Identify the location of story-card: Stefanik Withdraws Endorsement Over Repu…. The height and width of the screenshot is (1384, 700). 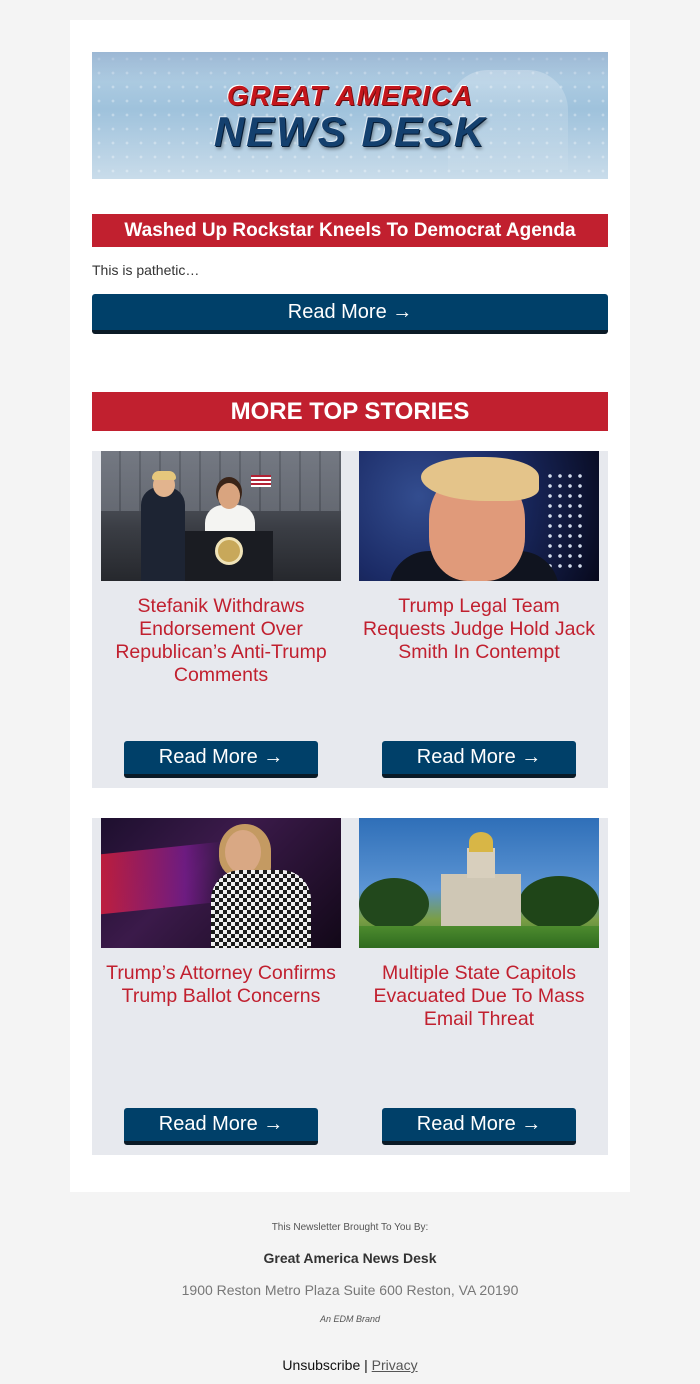
(221, 619).